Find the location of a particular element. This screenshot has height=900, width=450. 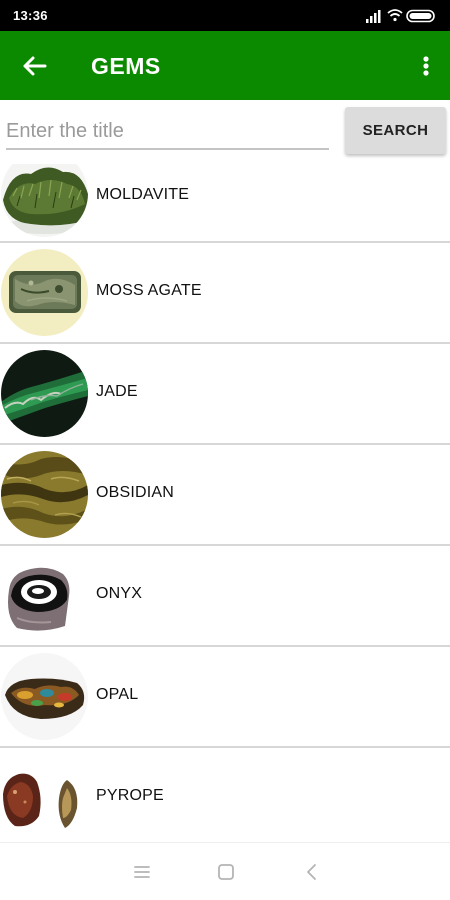

back-chevron-icon is located at coordinates (311, 872).